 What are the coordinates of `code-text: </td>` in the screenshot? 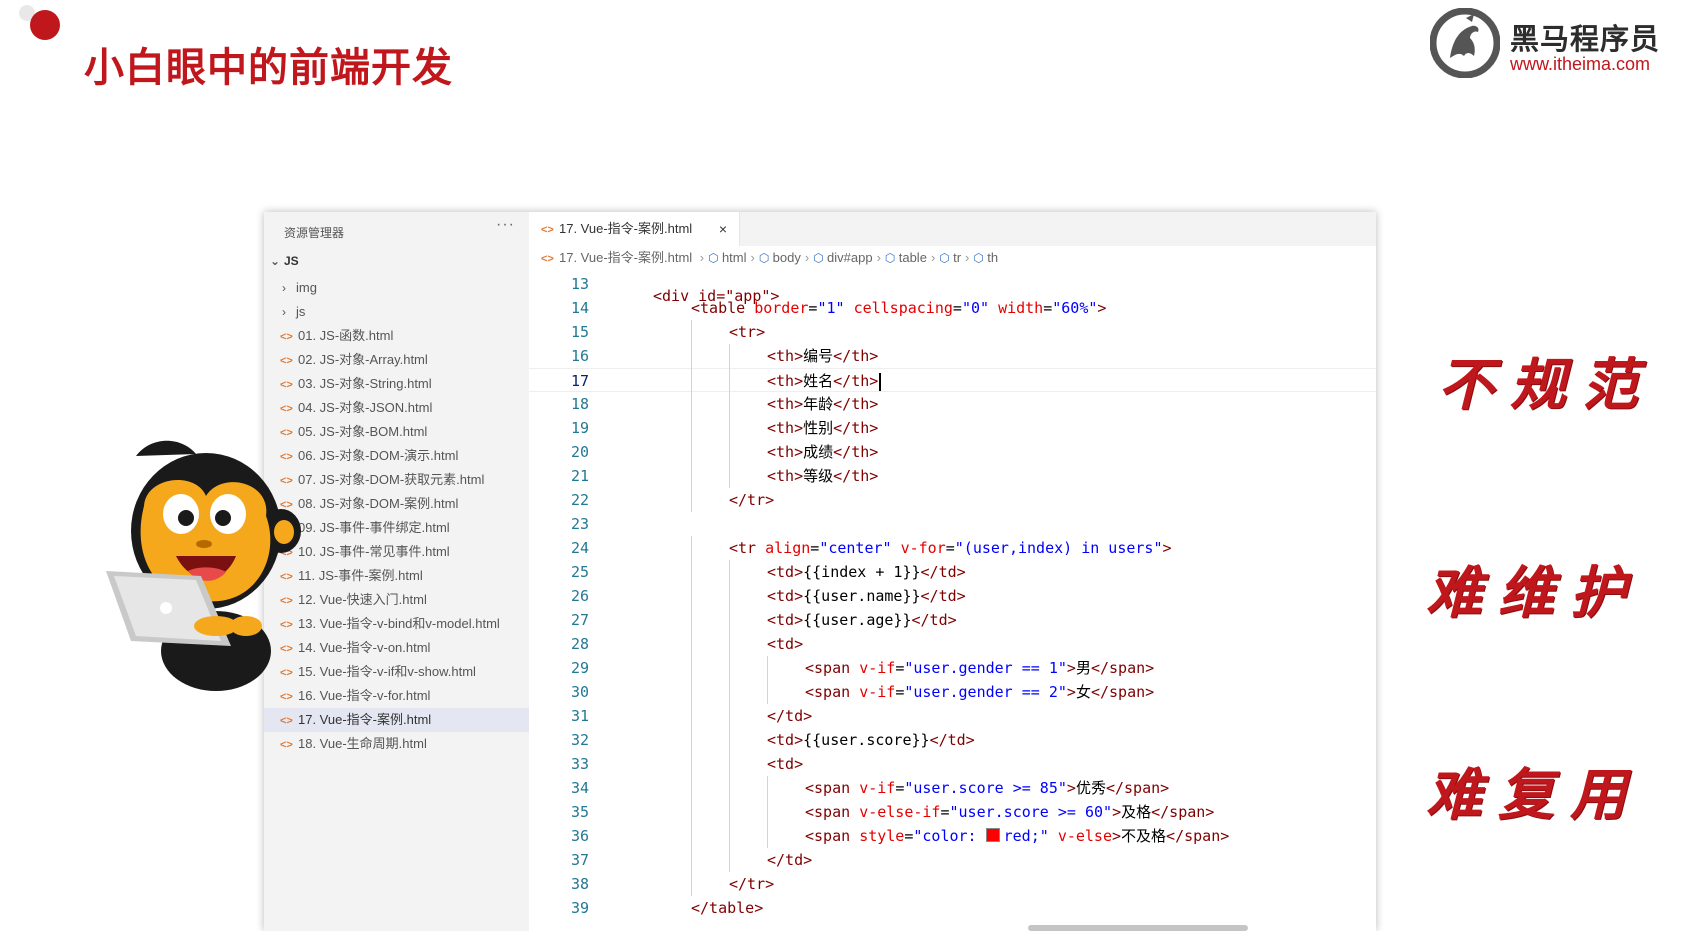 It's located at (789, 860).